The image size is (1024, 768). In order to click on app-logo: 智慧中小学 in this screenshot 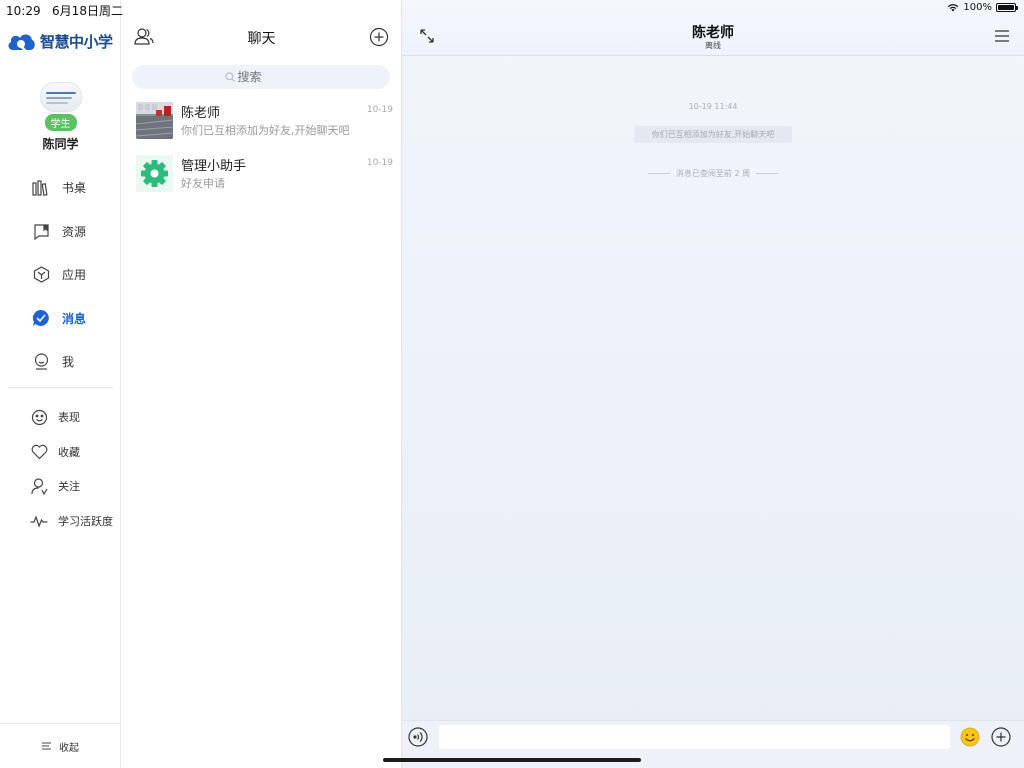, I will do `click(59, 41)`.